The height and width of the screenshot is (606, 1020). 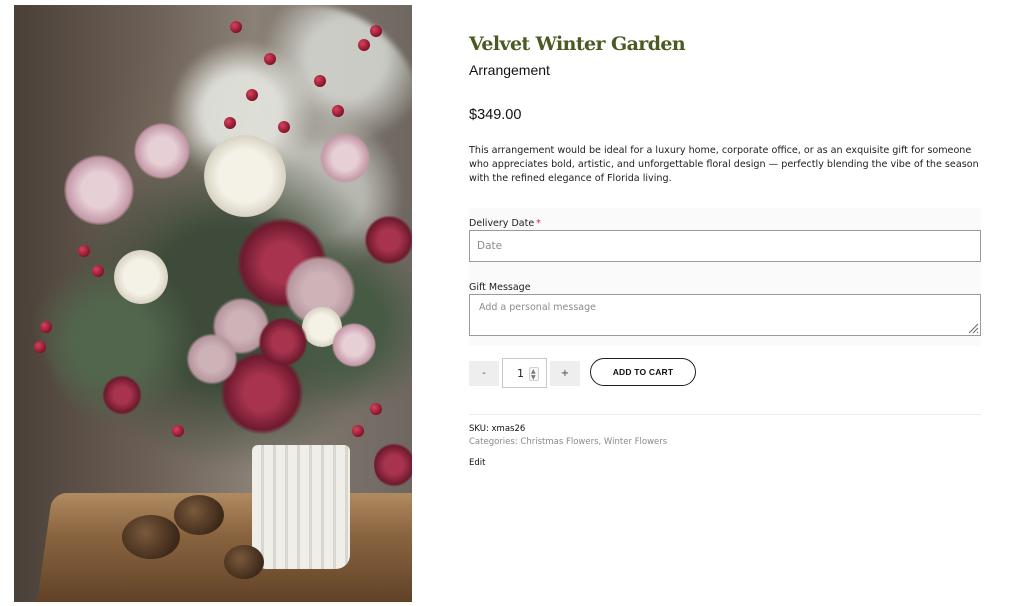 What do you see at coordinates (565, 373) in the screenshot?
I see `quantity-increase-button: +` at bounding box center [565, 373].